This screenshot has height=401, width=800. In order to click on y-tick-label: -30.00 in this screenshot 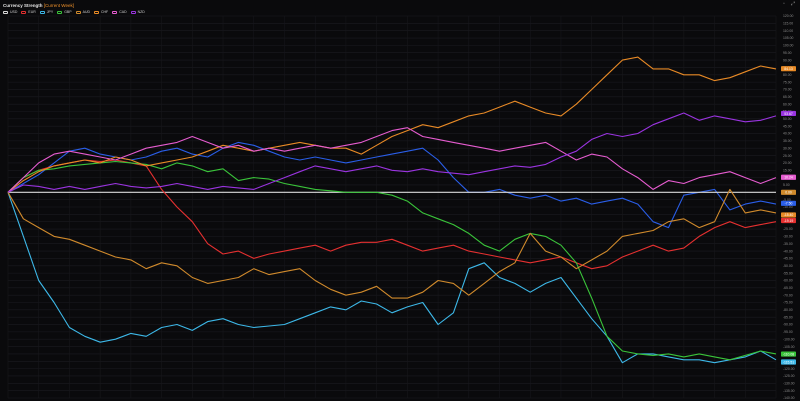, I will do `click(788, 237)`.